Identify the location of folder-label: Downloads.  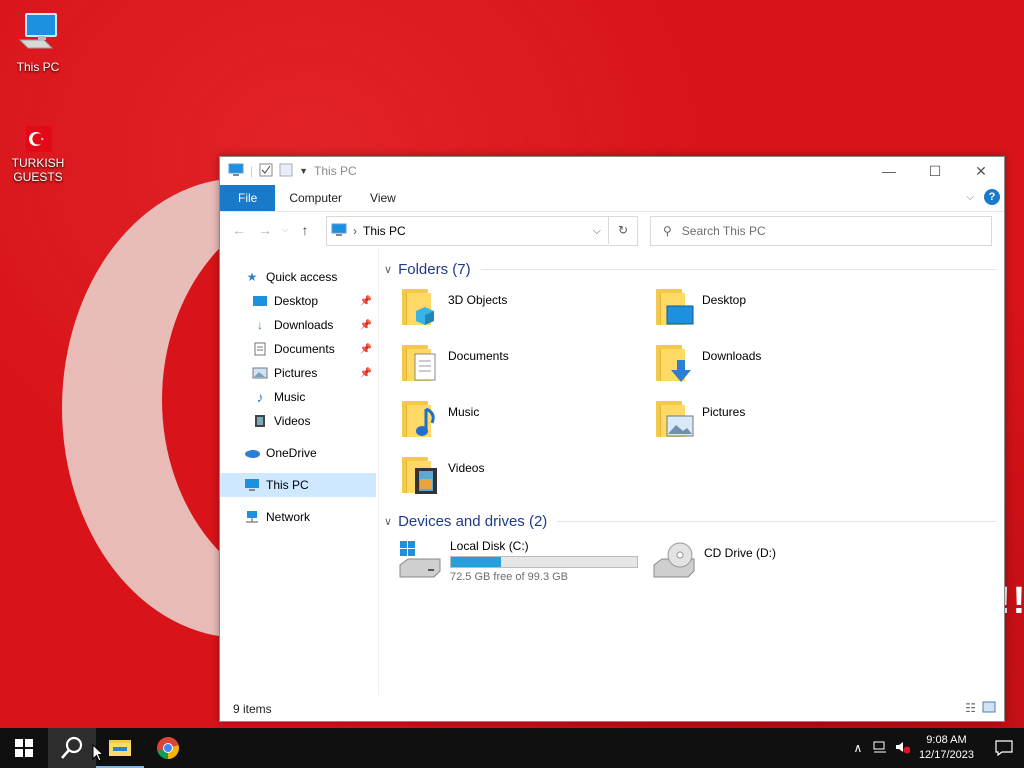
(732, 356).